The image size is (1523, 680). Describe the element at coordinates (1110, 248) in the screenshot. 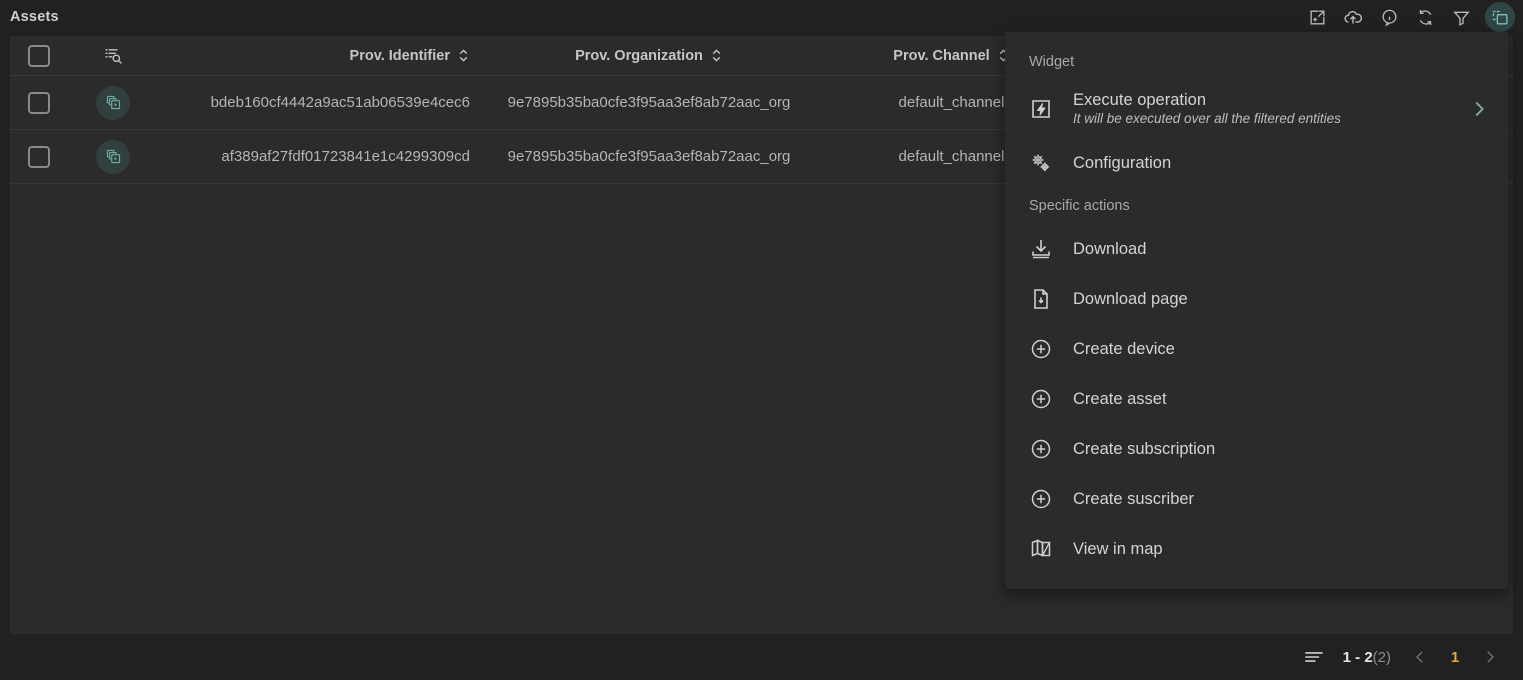

I see `menu-item-label: Download` at that location.